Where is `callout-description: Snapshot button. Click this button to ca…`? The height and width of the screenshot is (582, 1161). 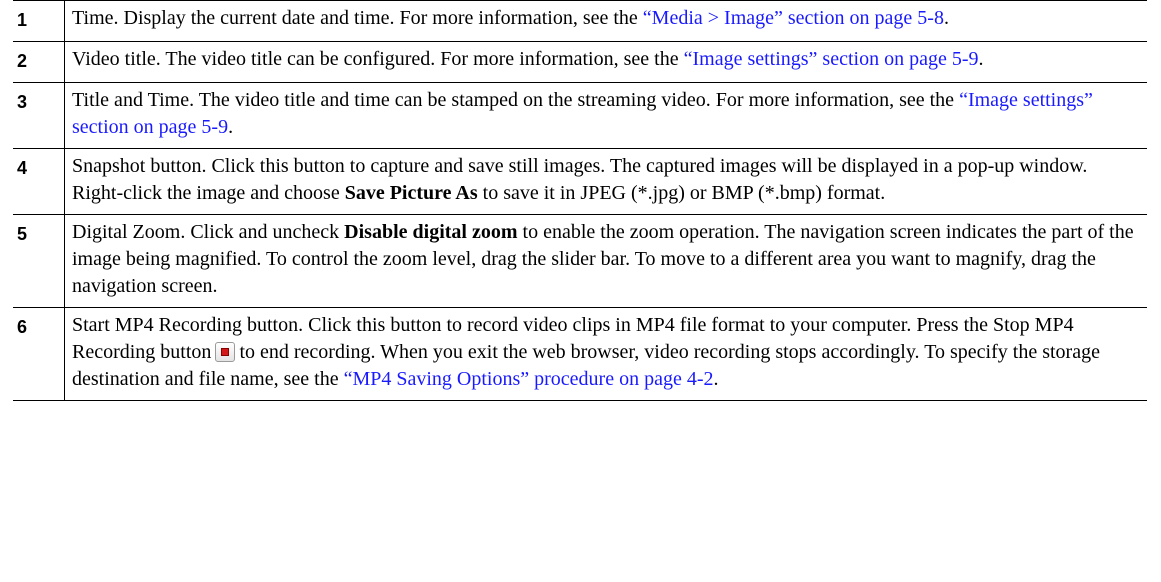 callout-description: Snapshot button. Click this button to ca… is located at coordinates (606, 182).